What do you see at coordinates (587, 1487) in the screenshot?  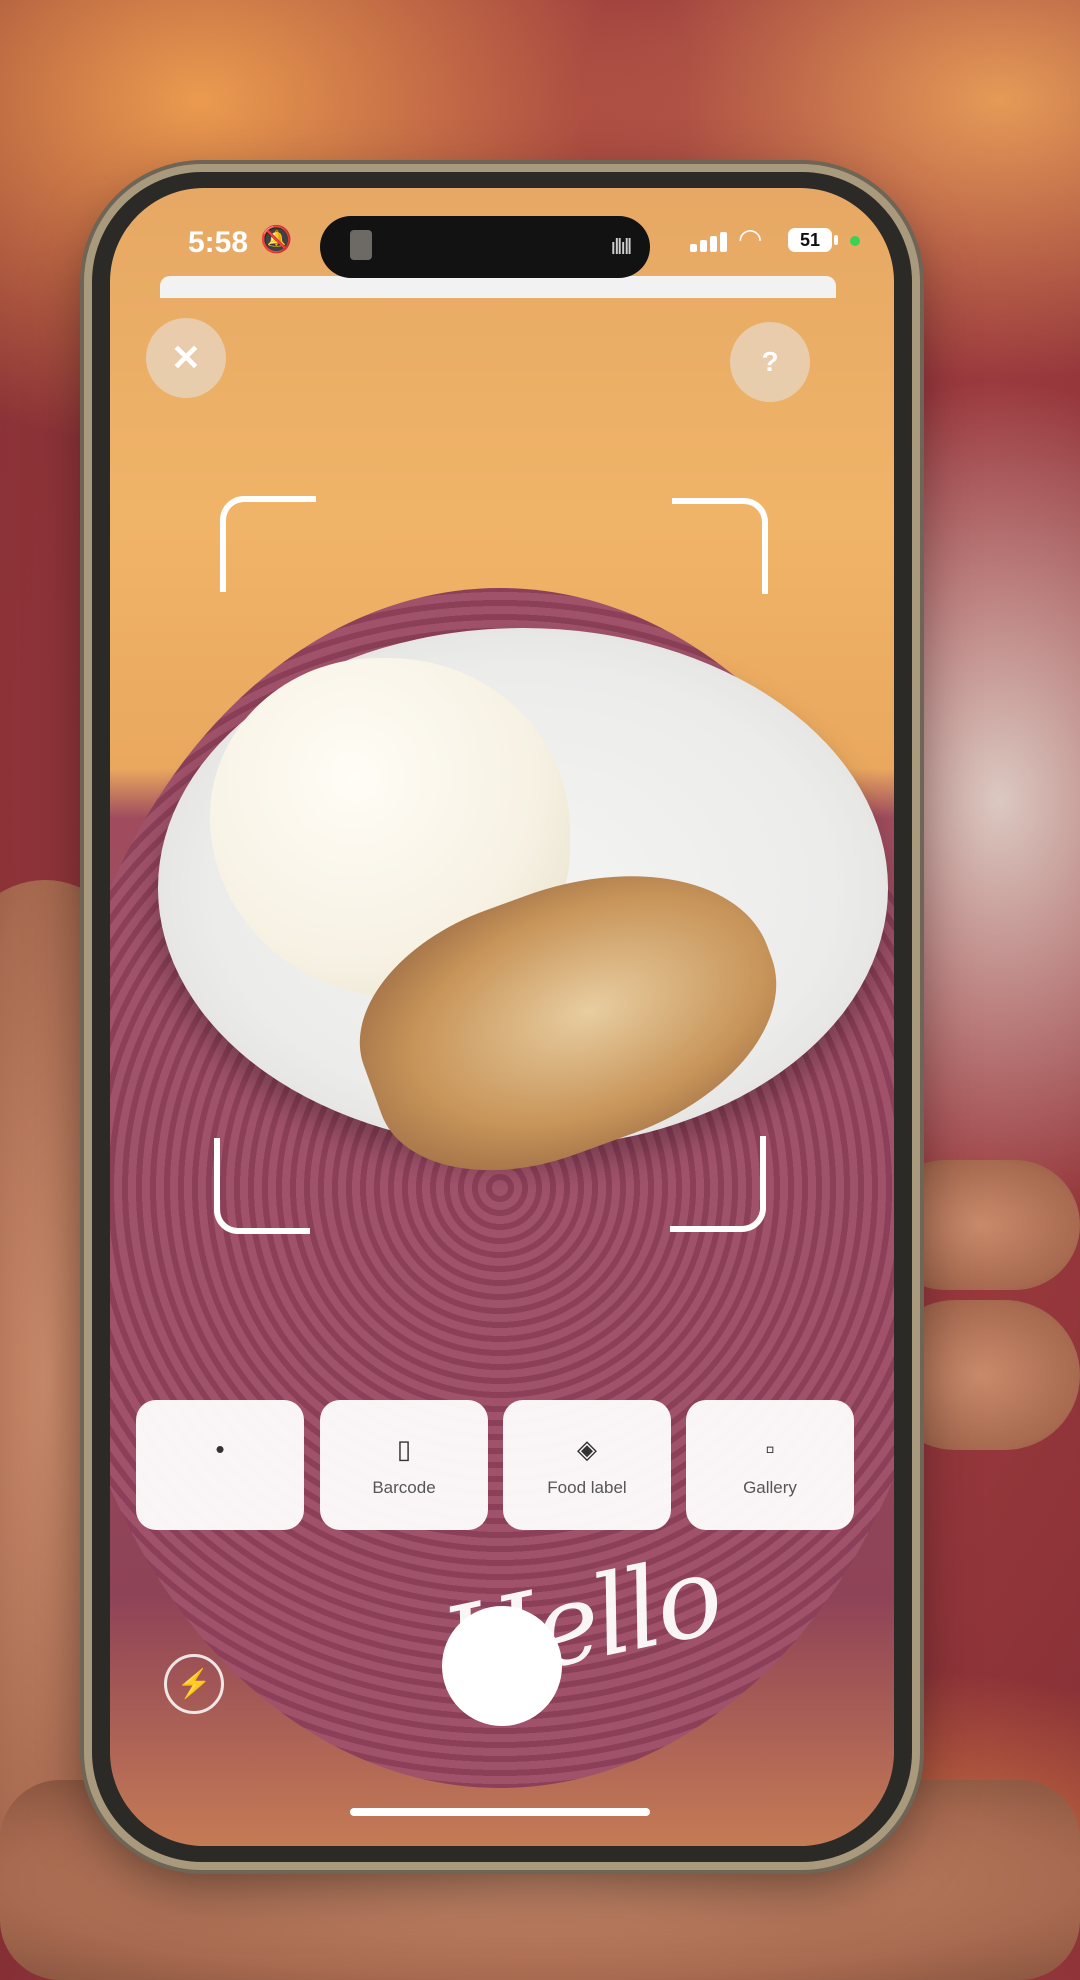 I see `mode-label: Food label` at bounding box center [587, 1487].